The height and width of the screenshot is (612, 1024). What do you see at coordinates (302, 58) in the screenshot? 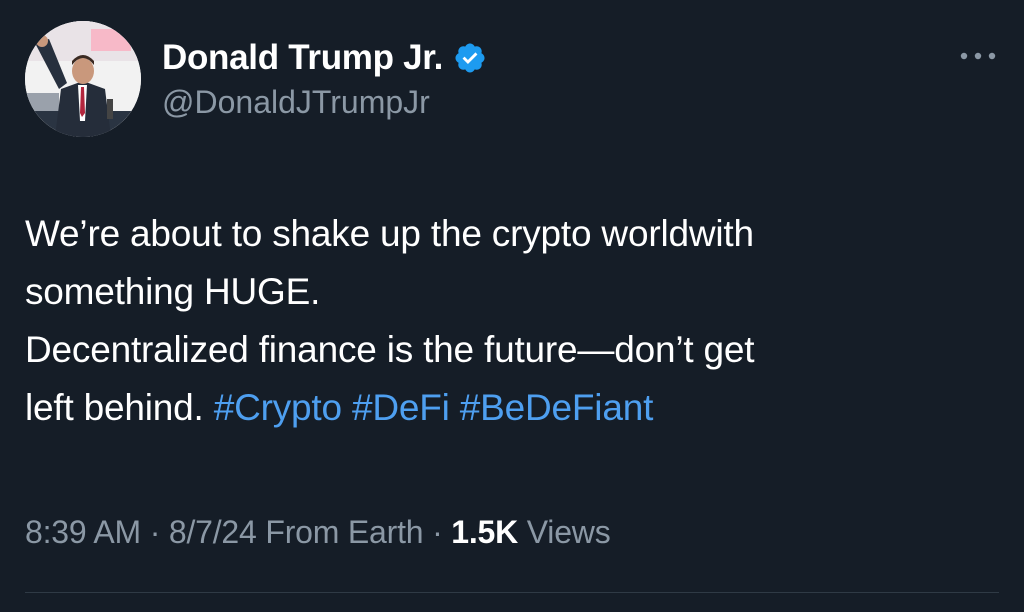
I see `display-name: Donald Trump Jr.` at bounding box center [302, 58].